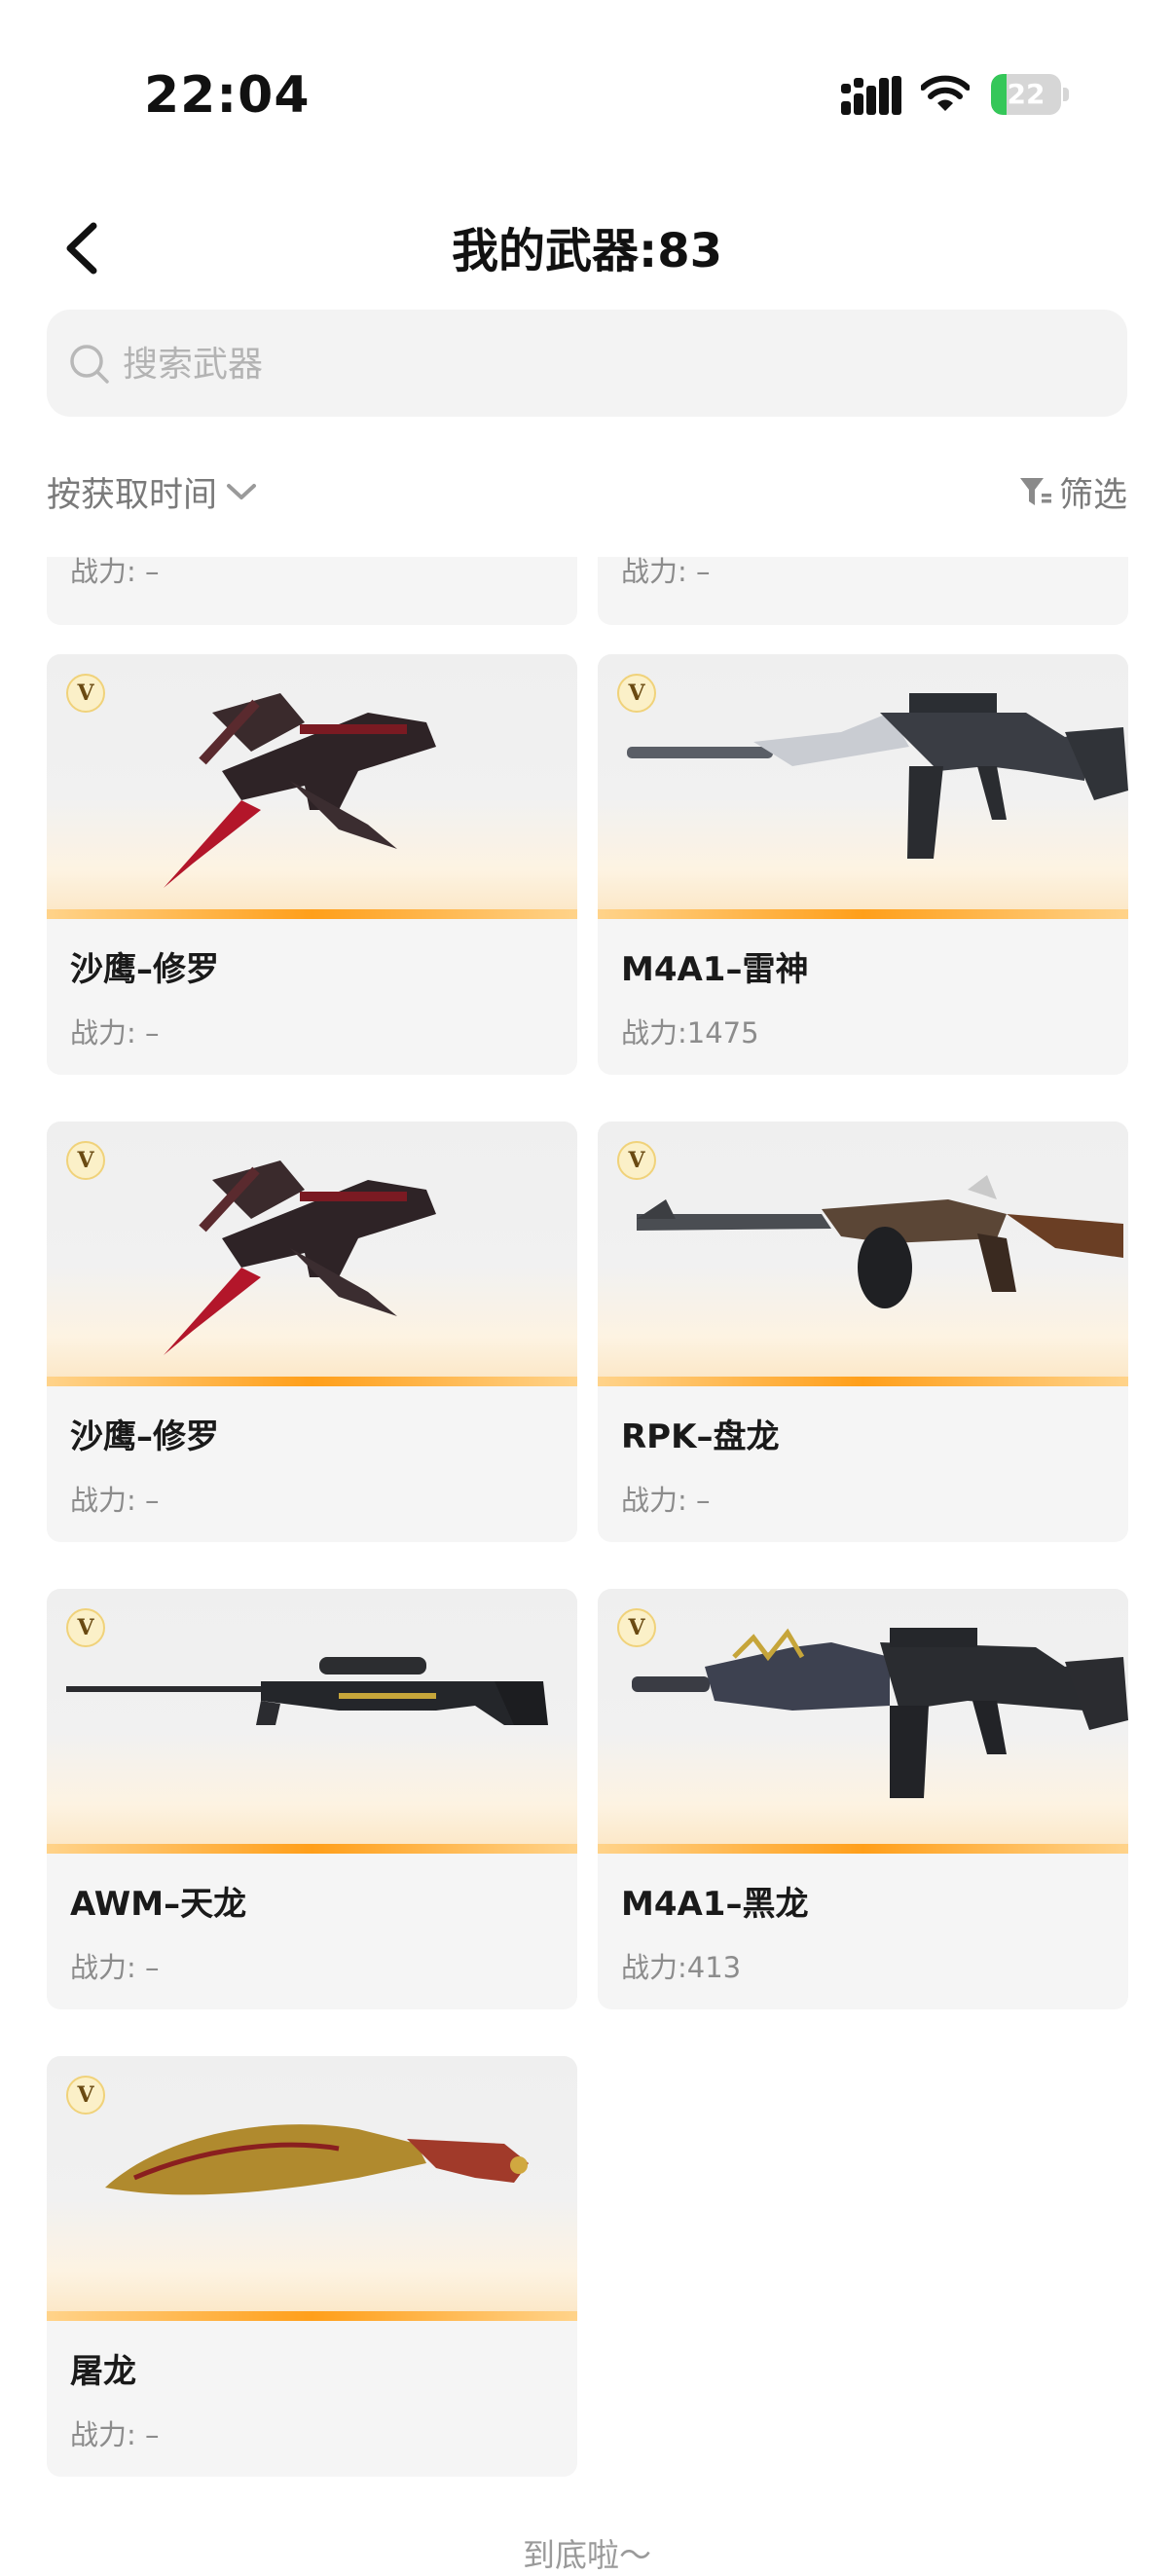 The image size is (1174, 2576). Describe the element at coordinates (715, 1904) in the screenshot. I see `weapon-name: M4A1–黑龙` at that location.